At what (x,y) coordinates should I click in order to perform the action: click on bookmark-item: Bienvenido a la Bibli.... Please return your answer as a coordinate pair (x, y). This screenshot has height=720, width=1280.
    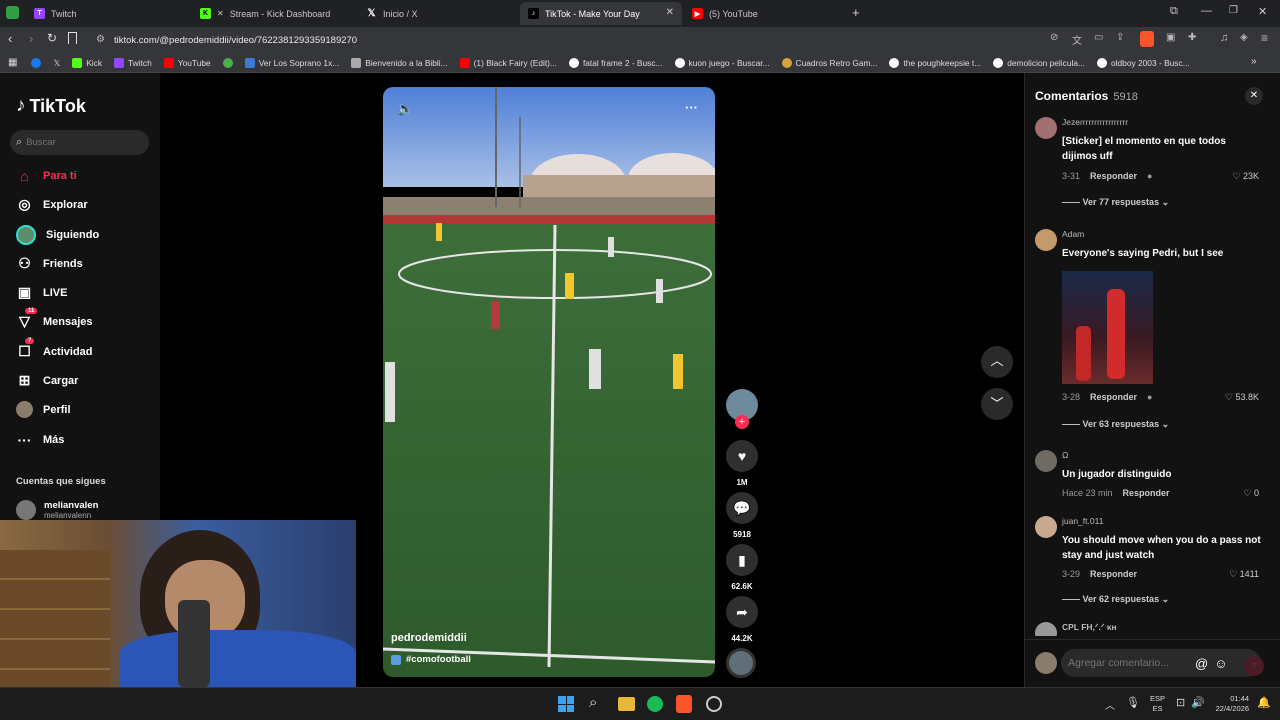
    Looking at the image, I should click on (399, 62).